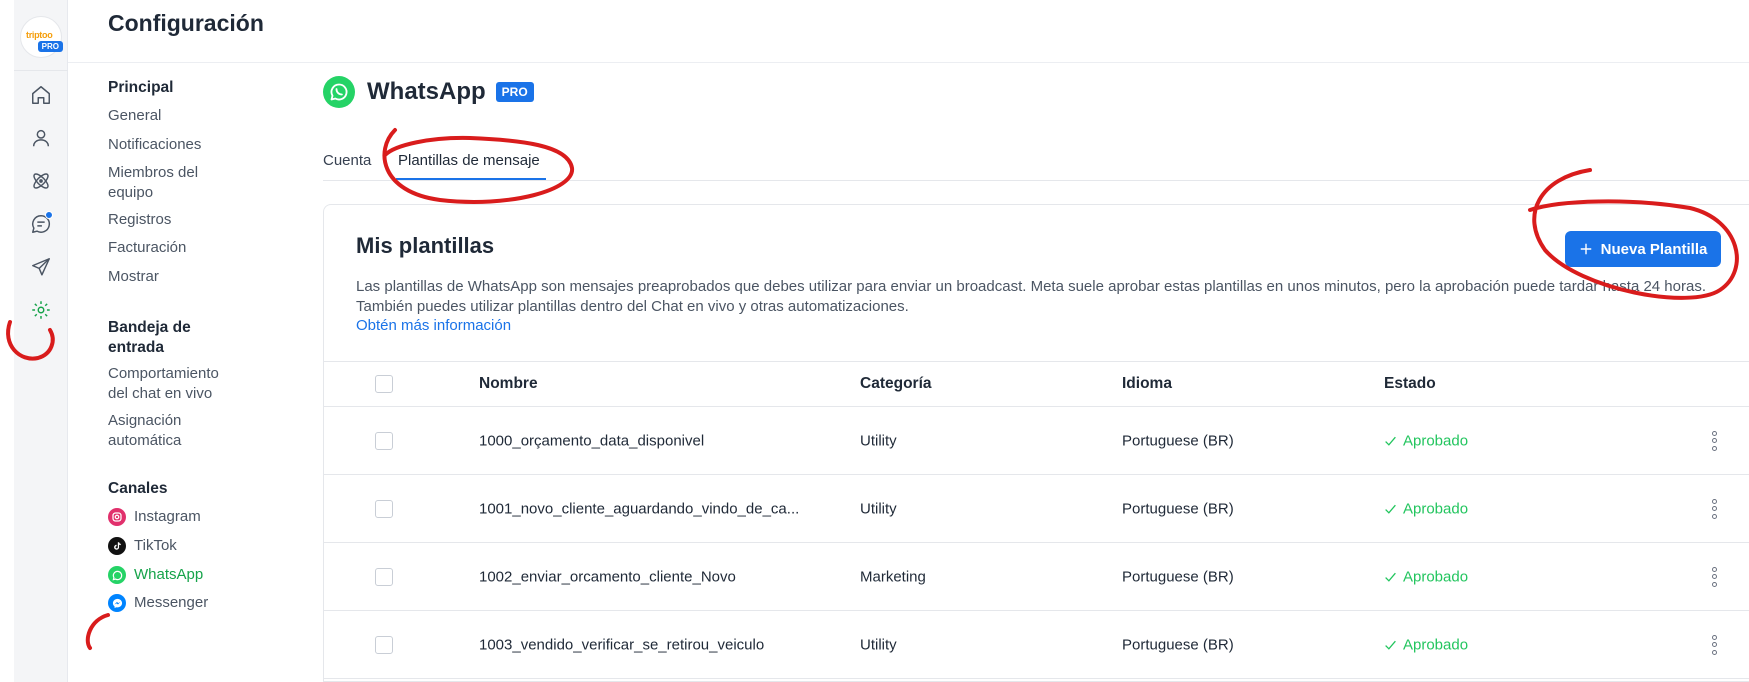 The image size is (1749, 682). Describe the element at coordinates (117, 517) in the screenshot. I see `instagram-icon` at that location.